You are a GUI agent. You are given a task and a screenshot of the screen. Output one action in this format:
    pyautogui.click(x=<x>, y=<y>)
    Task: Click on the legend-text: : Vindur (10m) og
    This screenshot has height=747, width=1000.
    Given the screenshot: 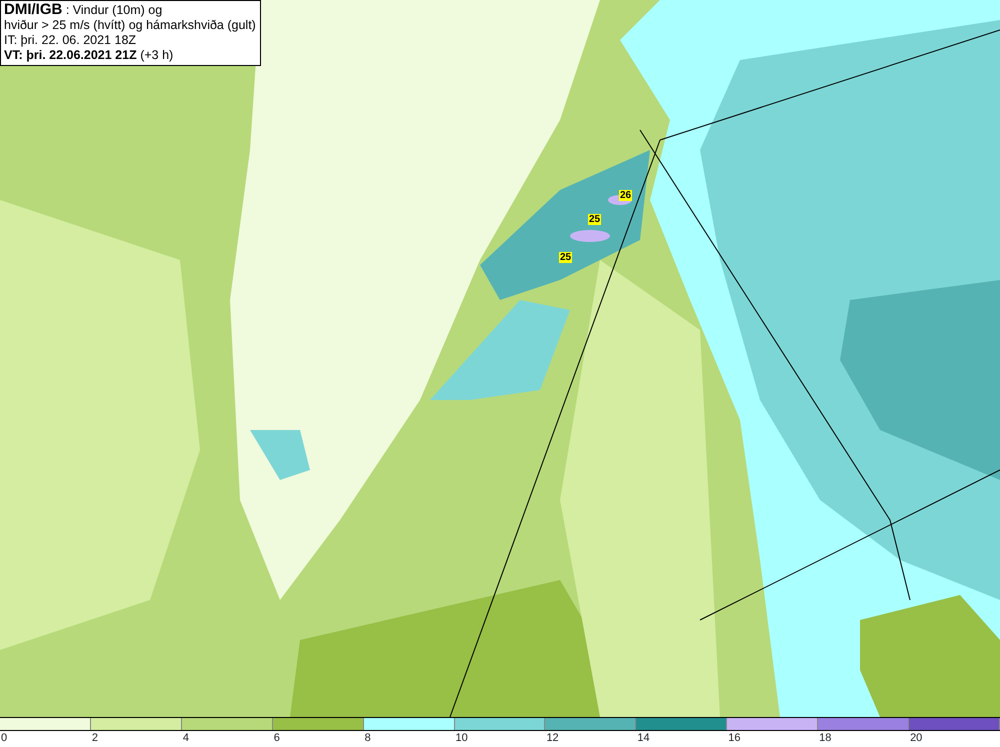 What is the action you would take?
    pyautogui.click(x=114, y=10)
    